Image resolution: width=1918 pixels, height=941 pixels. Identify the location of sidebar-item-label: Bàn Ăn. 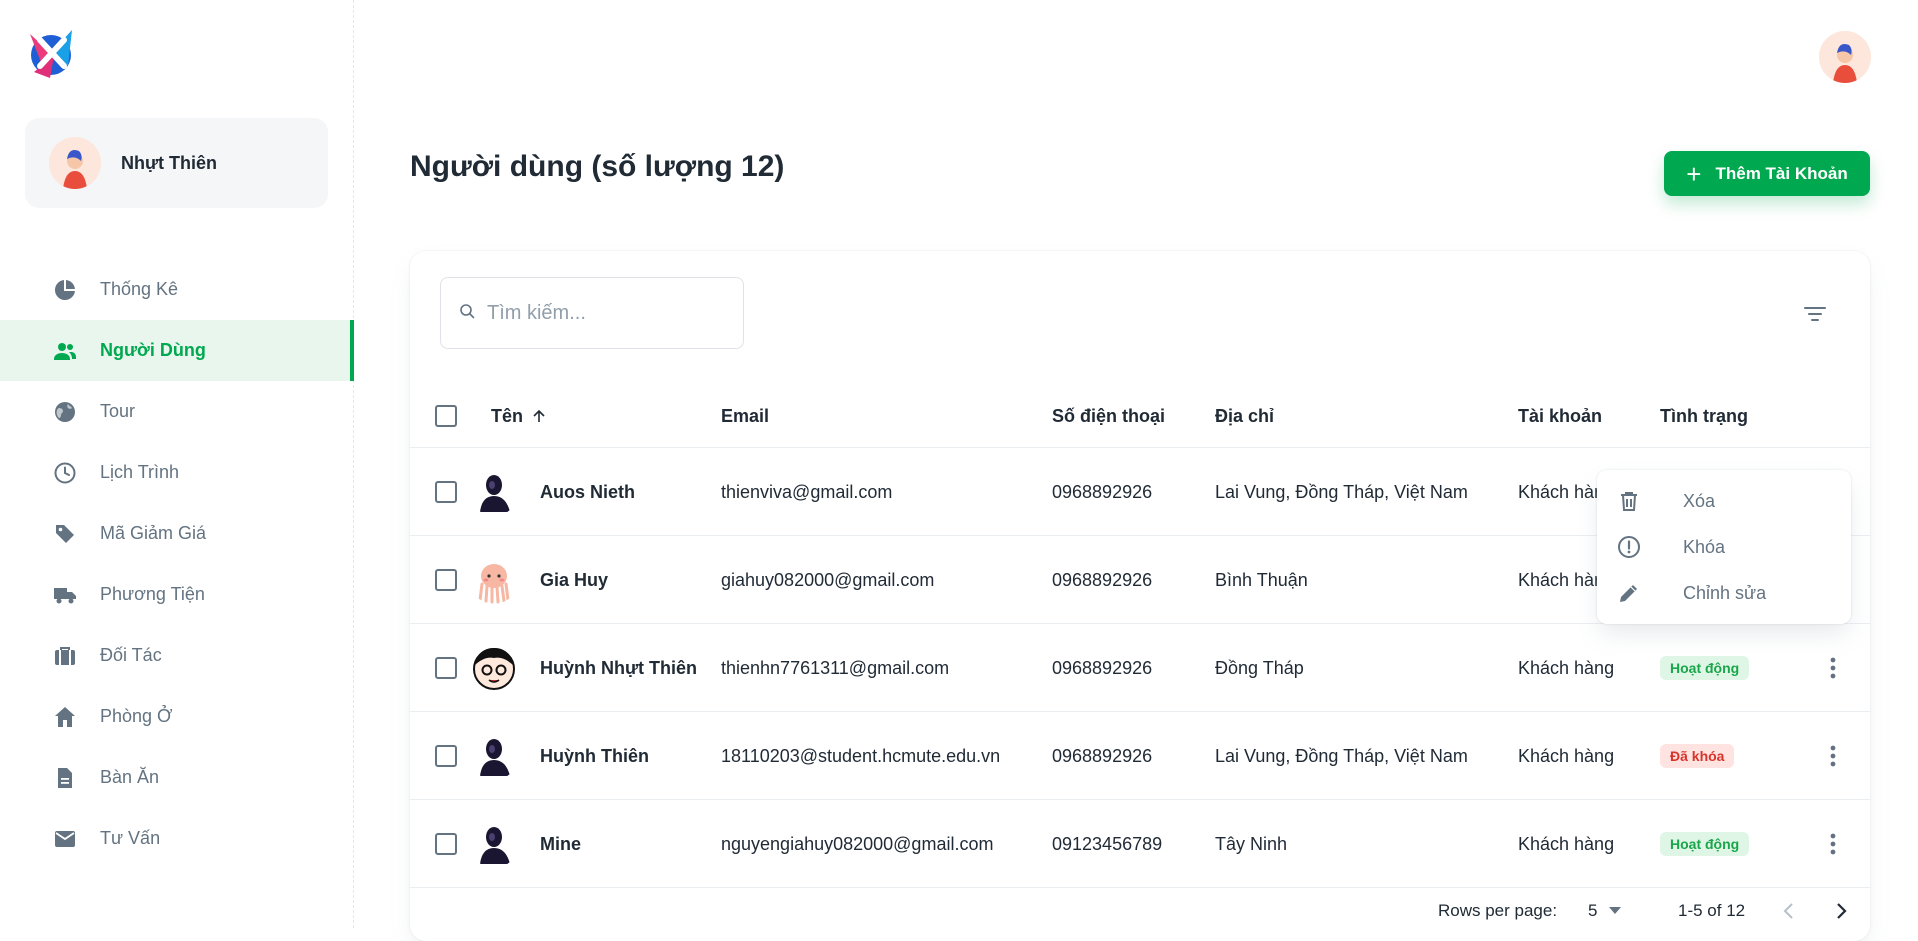
(130, 777).